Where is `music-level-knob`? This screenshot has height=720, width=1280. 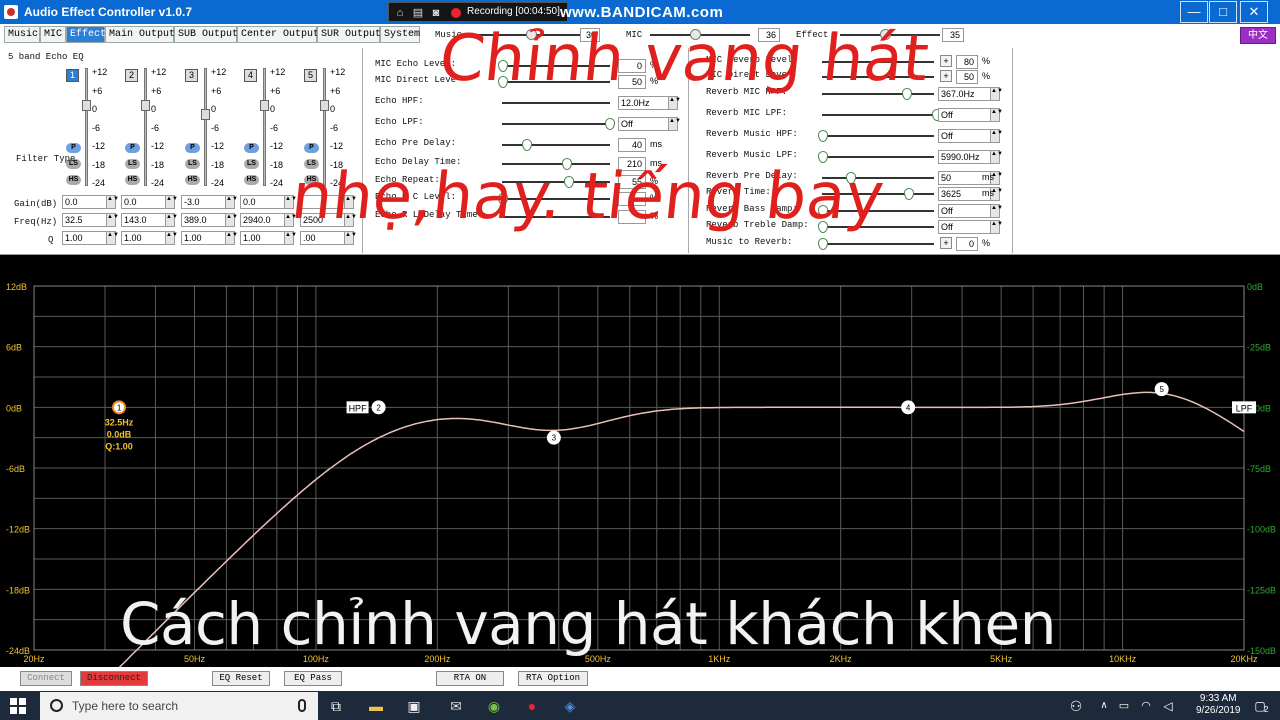
music-level-knob is located at coordinates (531, 34).